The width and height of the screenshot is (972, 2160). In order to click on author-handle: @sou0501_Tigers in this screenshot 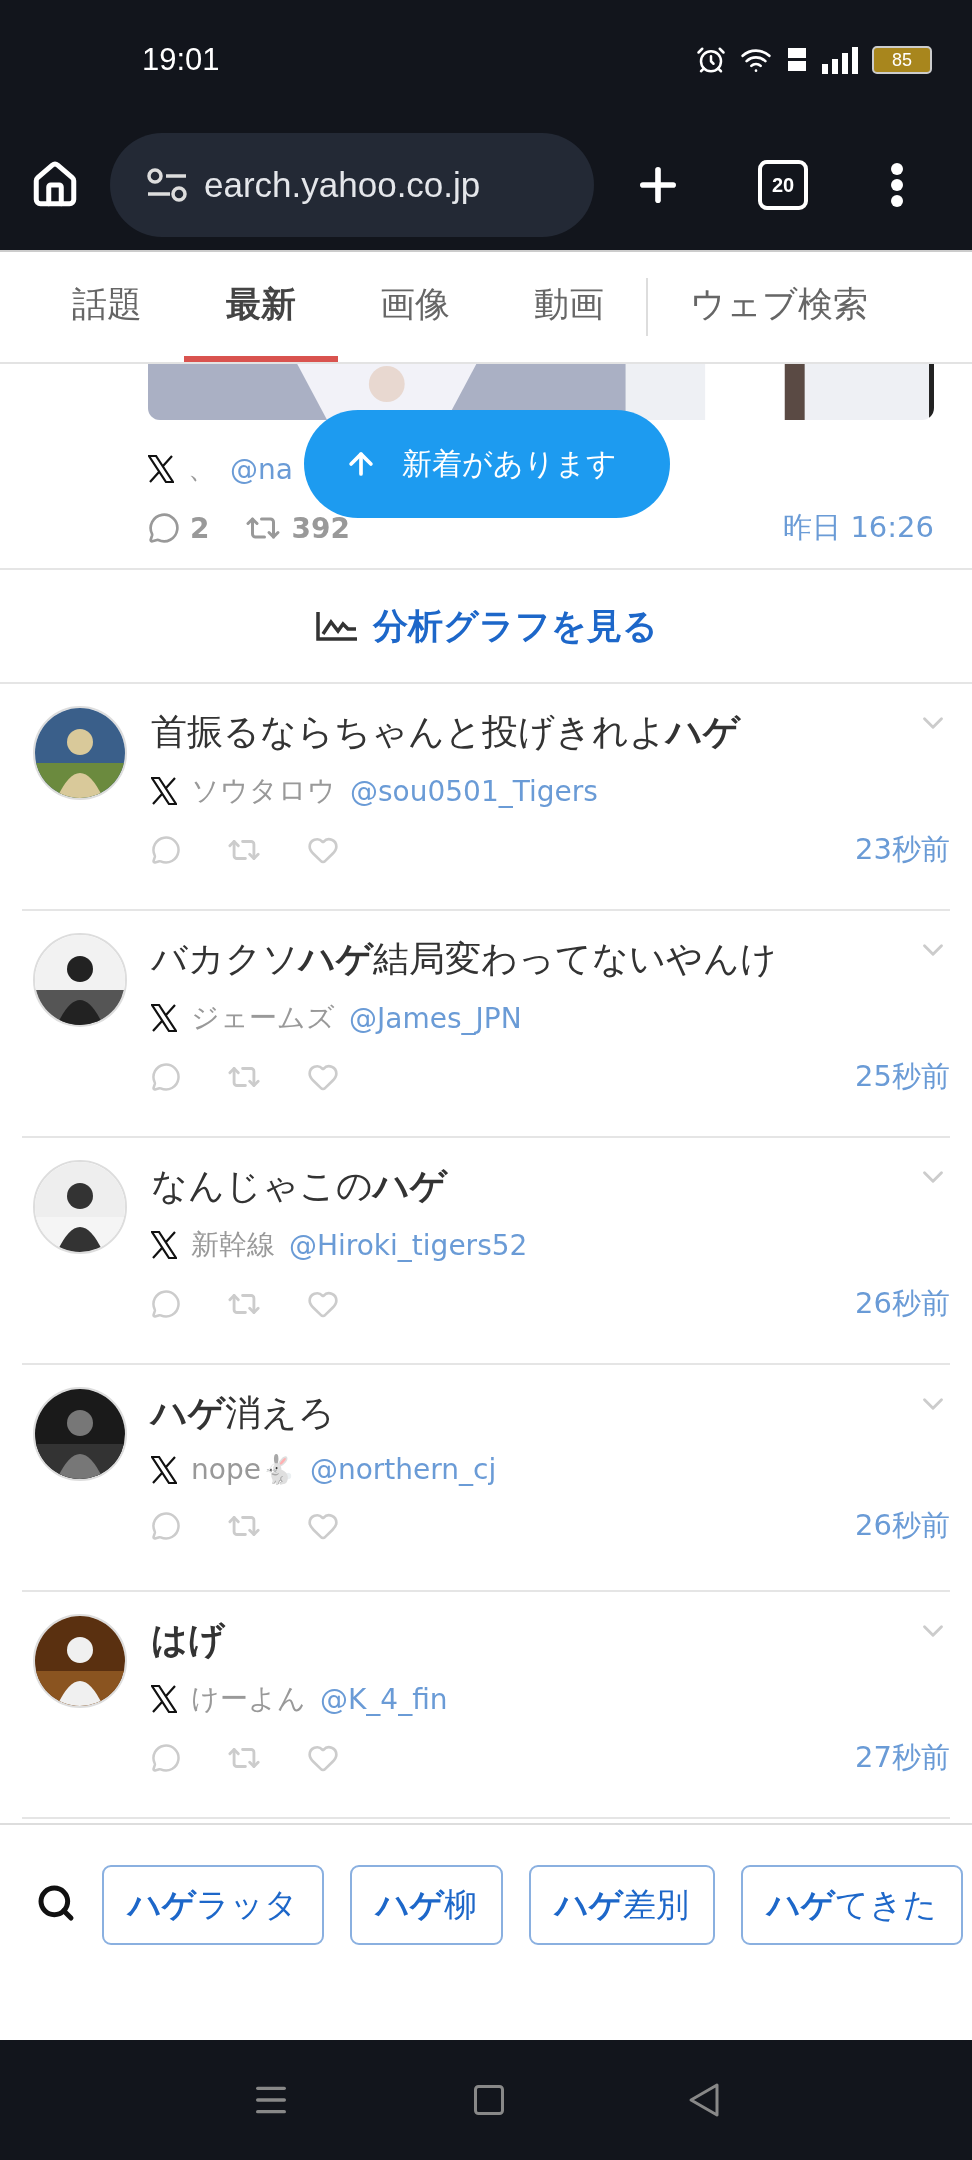, I will do `click(474, 791)`.